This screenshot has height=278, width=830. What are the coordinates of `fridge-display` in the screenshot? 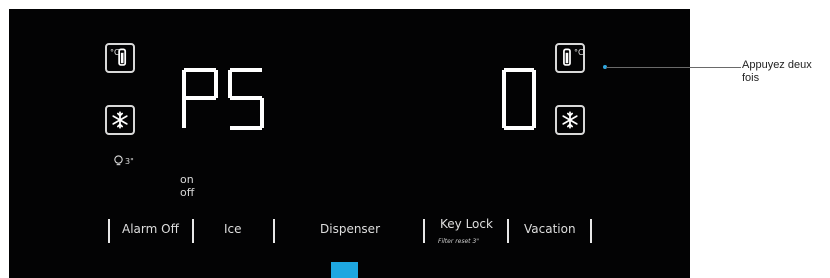 It's located at (520, 99).